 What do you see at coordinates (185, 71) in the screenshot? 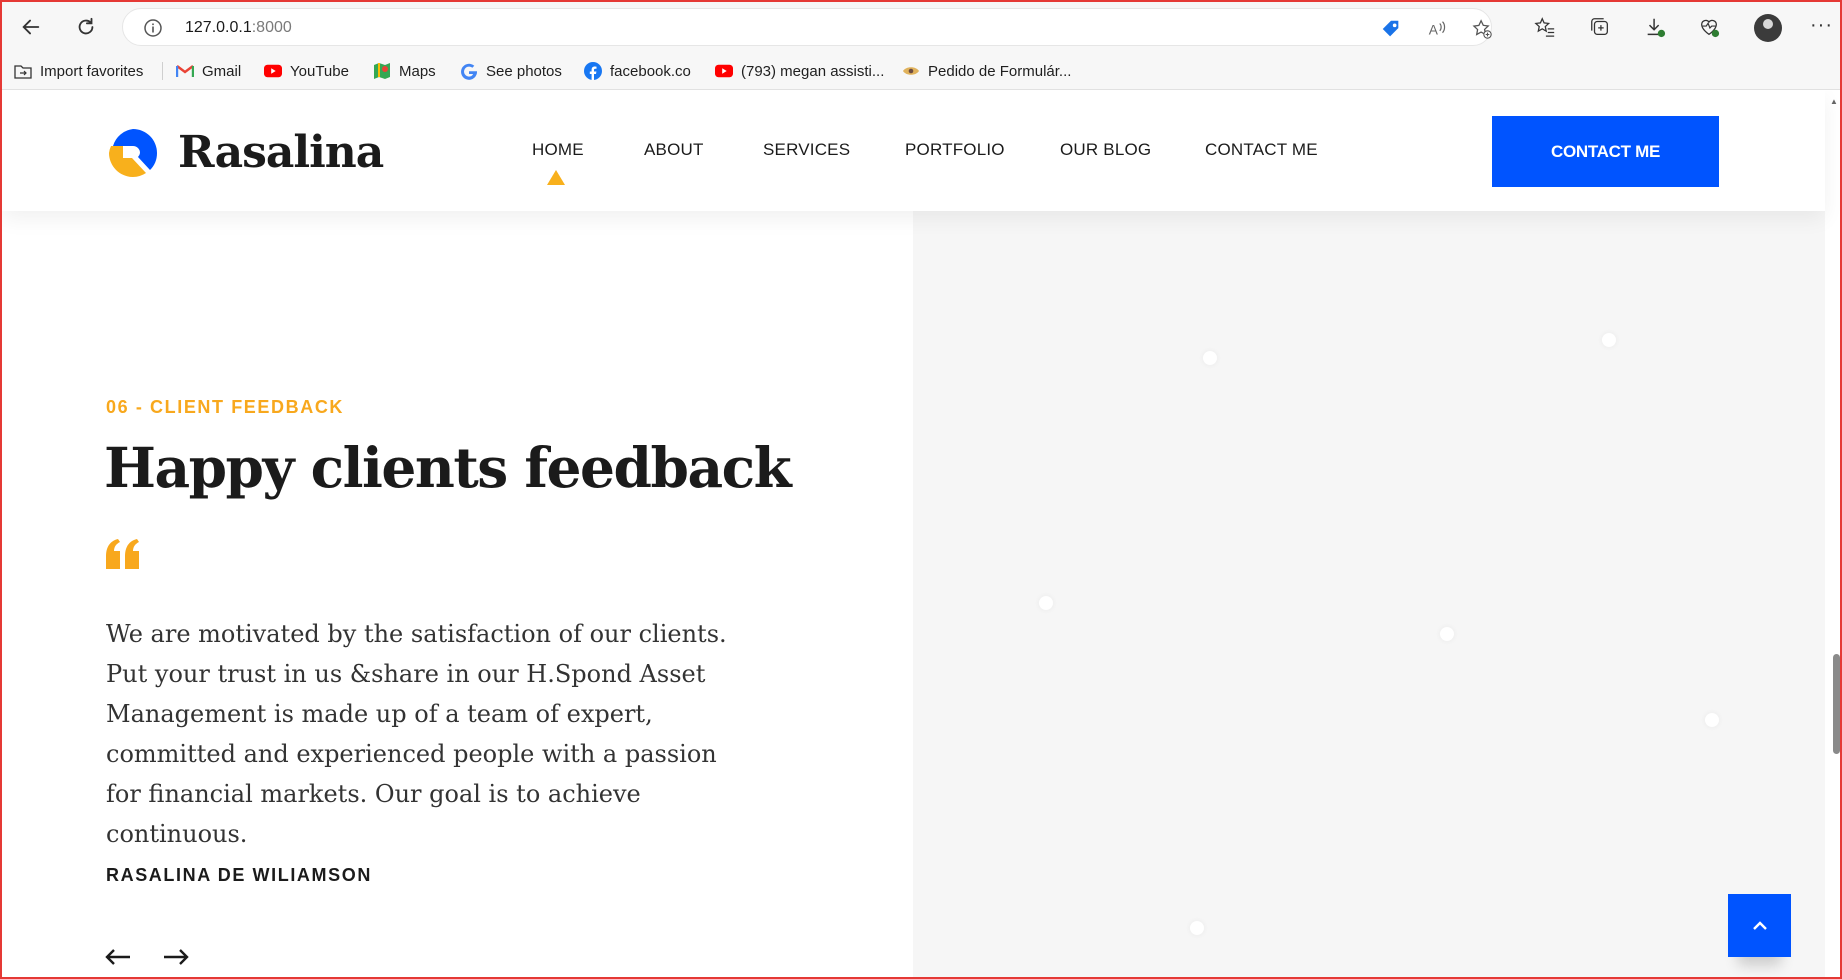
I see `gmail-icon` at bounding box center [185, 71].